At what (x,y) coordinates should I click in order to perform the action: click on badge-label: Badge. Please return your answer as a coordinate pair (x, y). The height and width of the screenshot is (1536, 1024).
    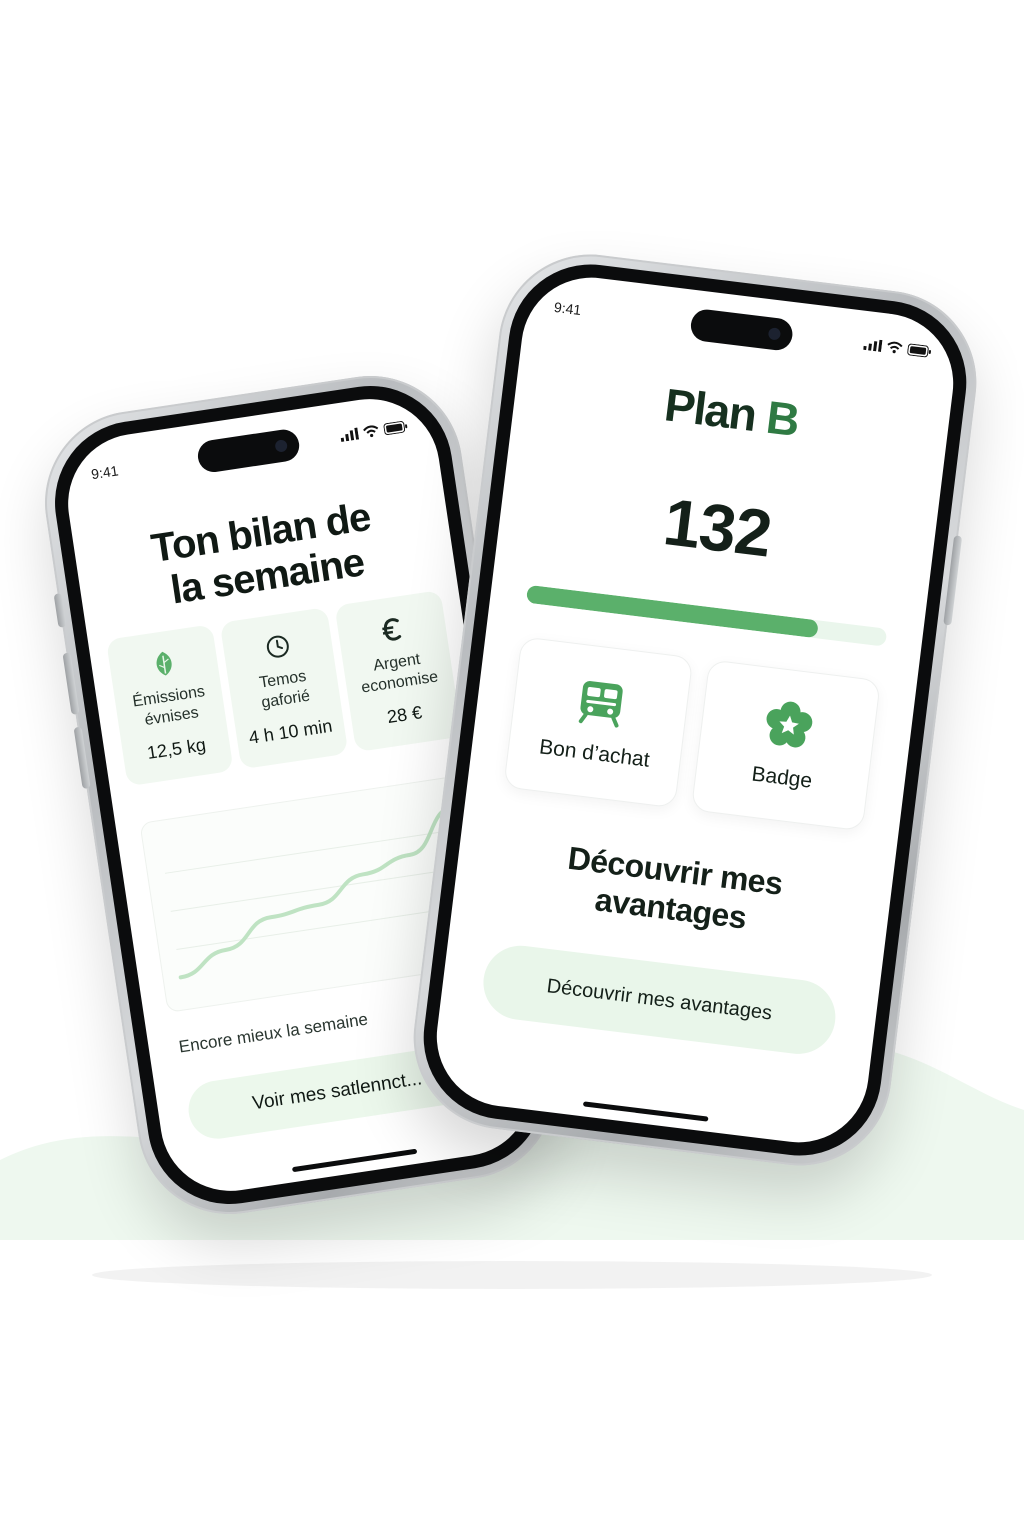
    Looking at the image, I should click on (782, 777).